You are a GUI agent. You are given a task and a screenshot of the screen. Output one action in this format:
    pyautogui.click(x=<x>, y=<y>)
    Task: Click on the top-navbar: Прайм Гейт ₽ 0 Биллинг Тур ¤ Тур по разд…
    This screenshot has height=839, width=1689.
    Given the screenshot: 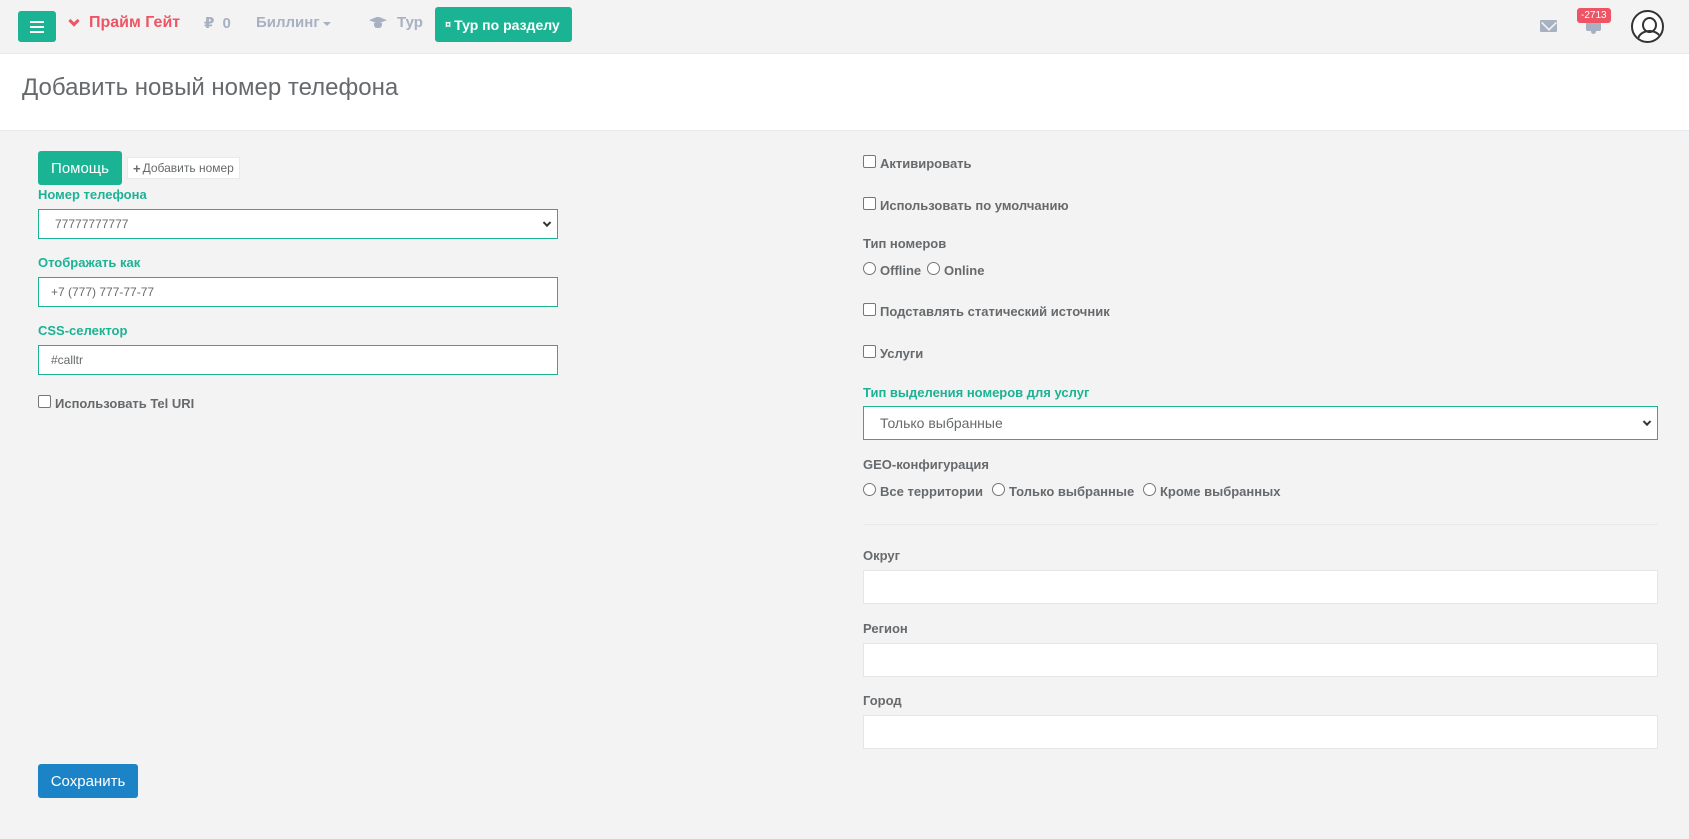 What is the action you would take?
    pyautogui.click(x=844, y=27)
    